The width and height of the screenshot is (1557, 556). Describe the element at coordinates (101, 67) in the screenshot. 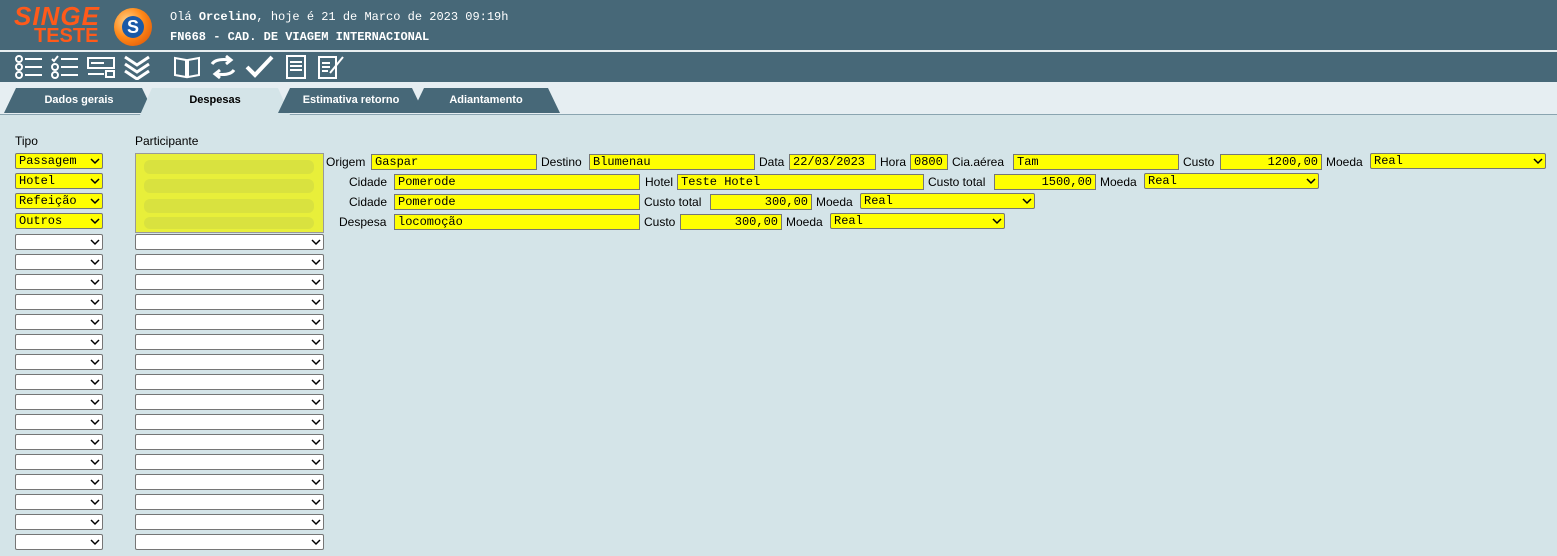

I see `form-icon` at that location.